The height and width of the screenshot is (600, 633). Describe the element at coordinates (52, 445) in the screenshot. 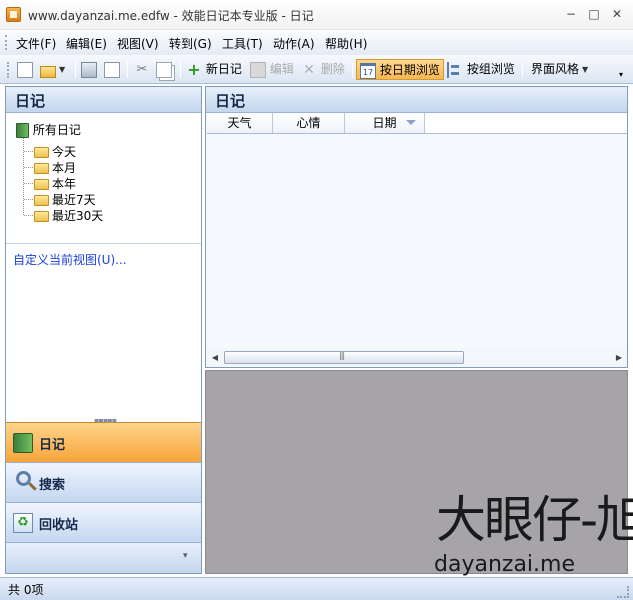

I see `nav-button-diary-label: 日记` at that location.